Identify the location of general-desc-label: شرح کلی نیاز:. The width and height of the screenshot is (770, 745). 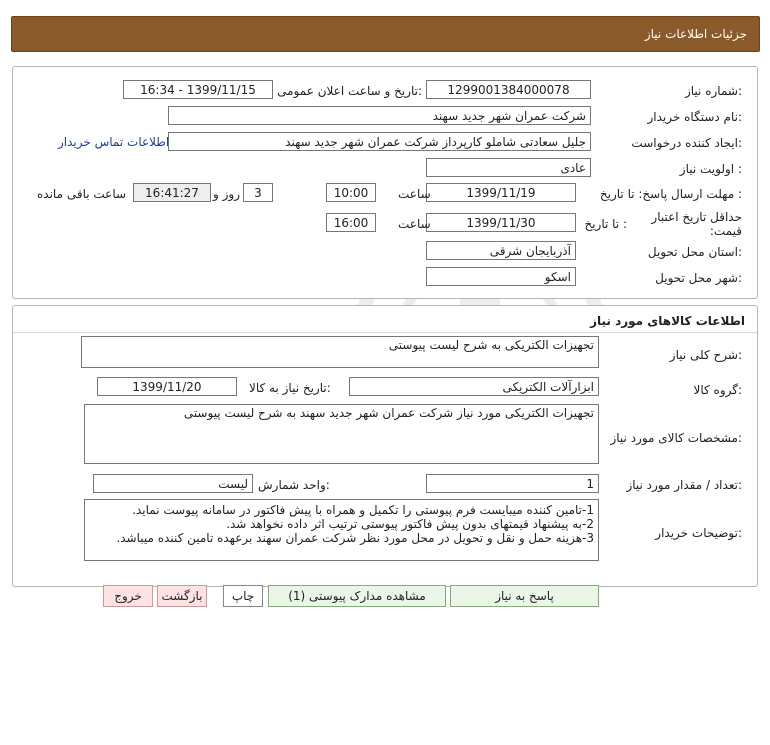
(705, 355).